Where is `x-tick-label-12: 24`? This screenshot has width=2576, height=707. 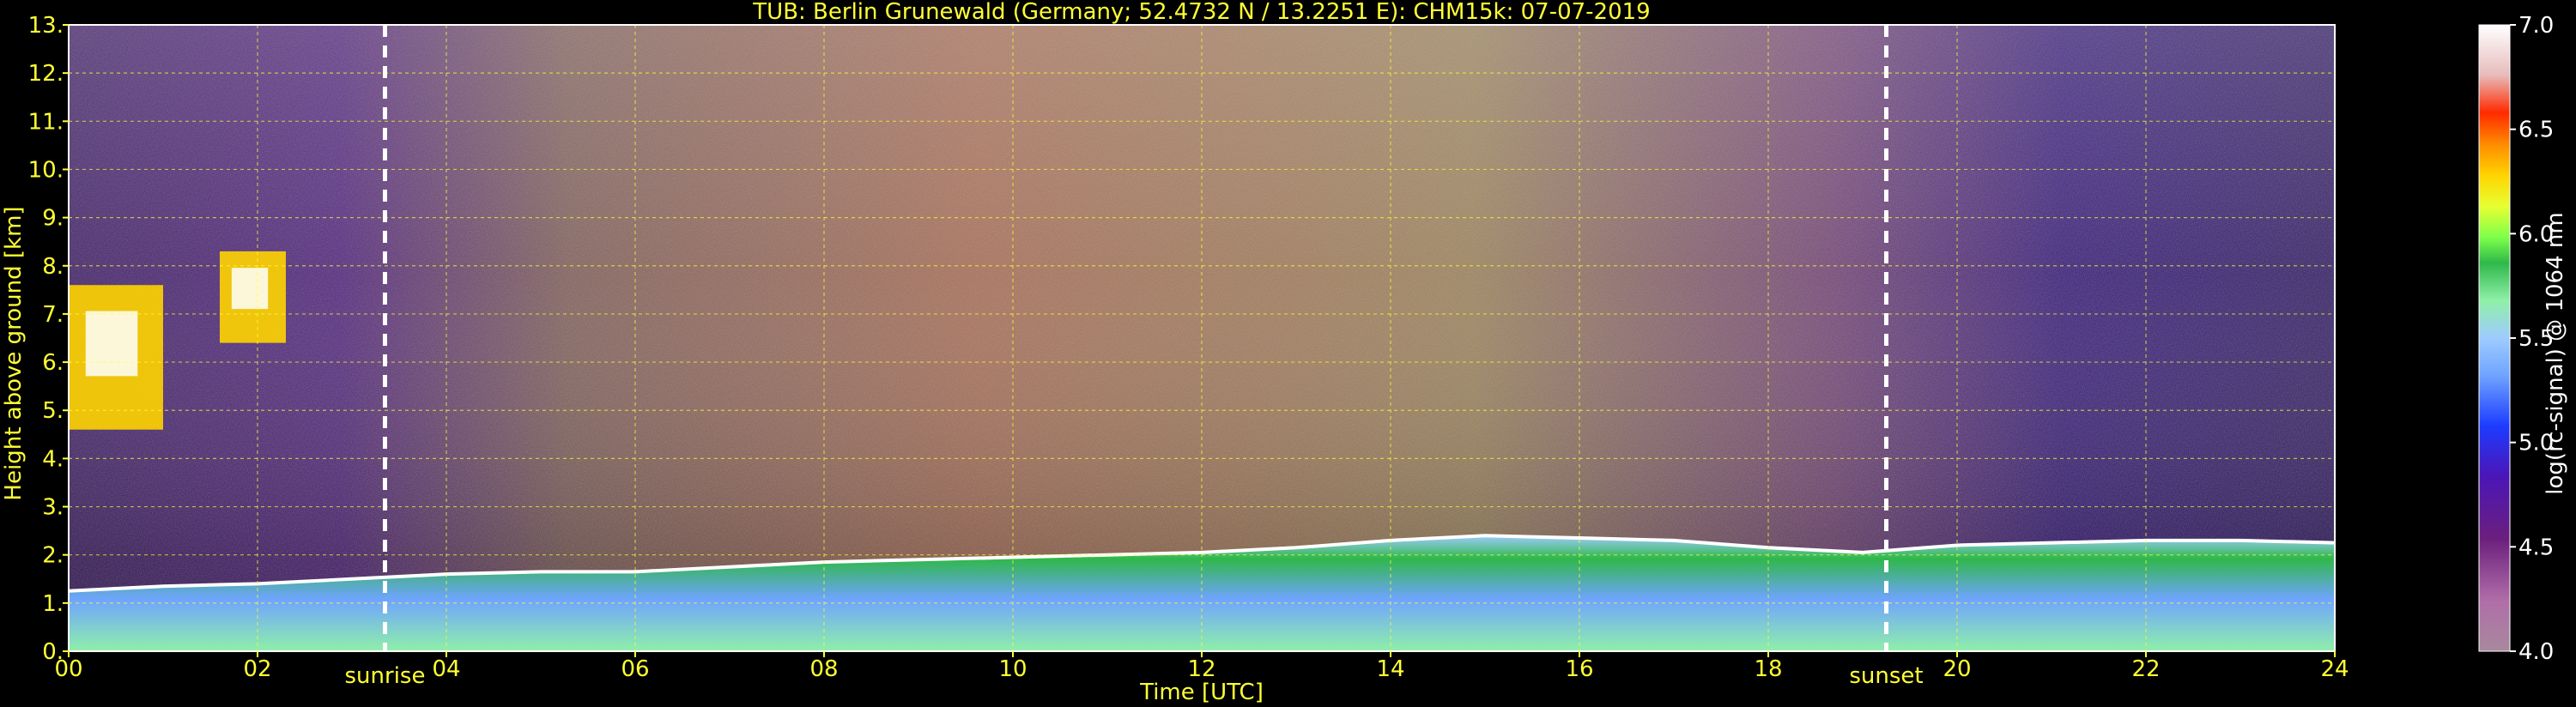
x-tick-label-12: 24 is located at coordinates (2334, 669).